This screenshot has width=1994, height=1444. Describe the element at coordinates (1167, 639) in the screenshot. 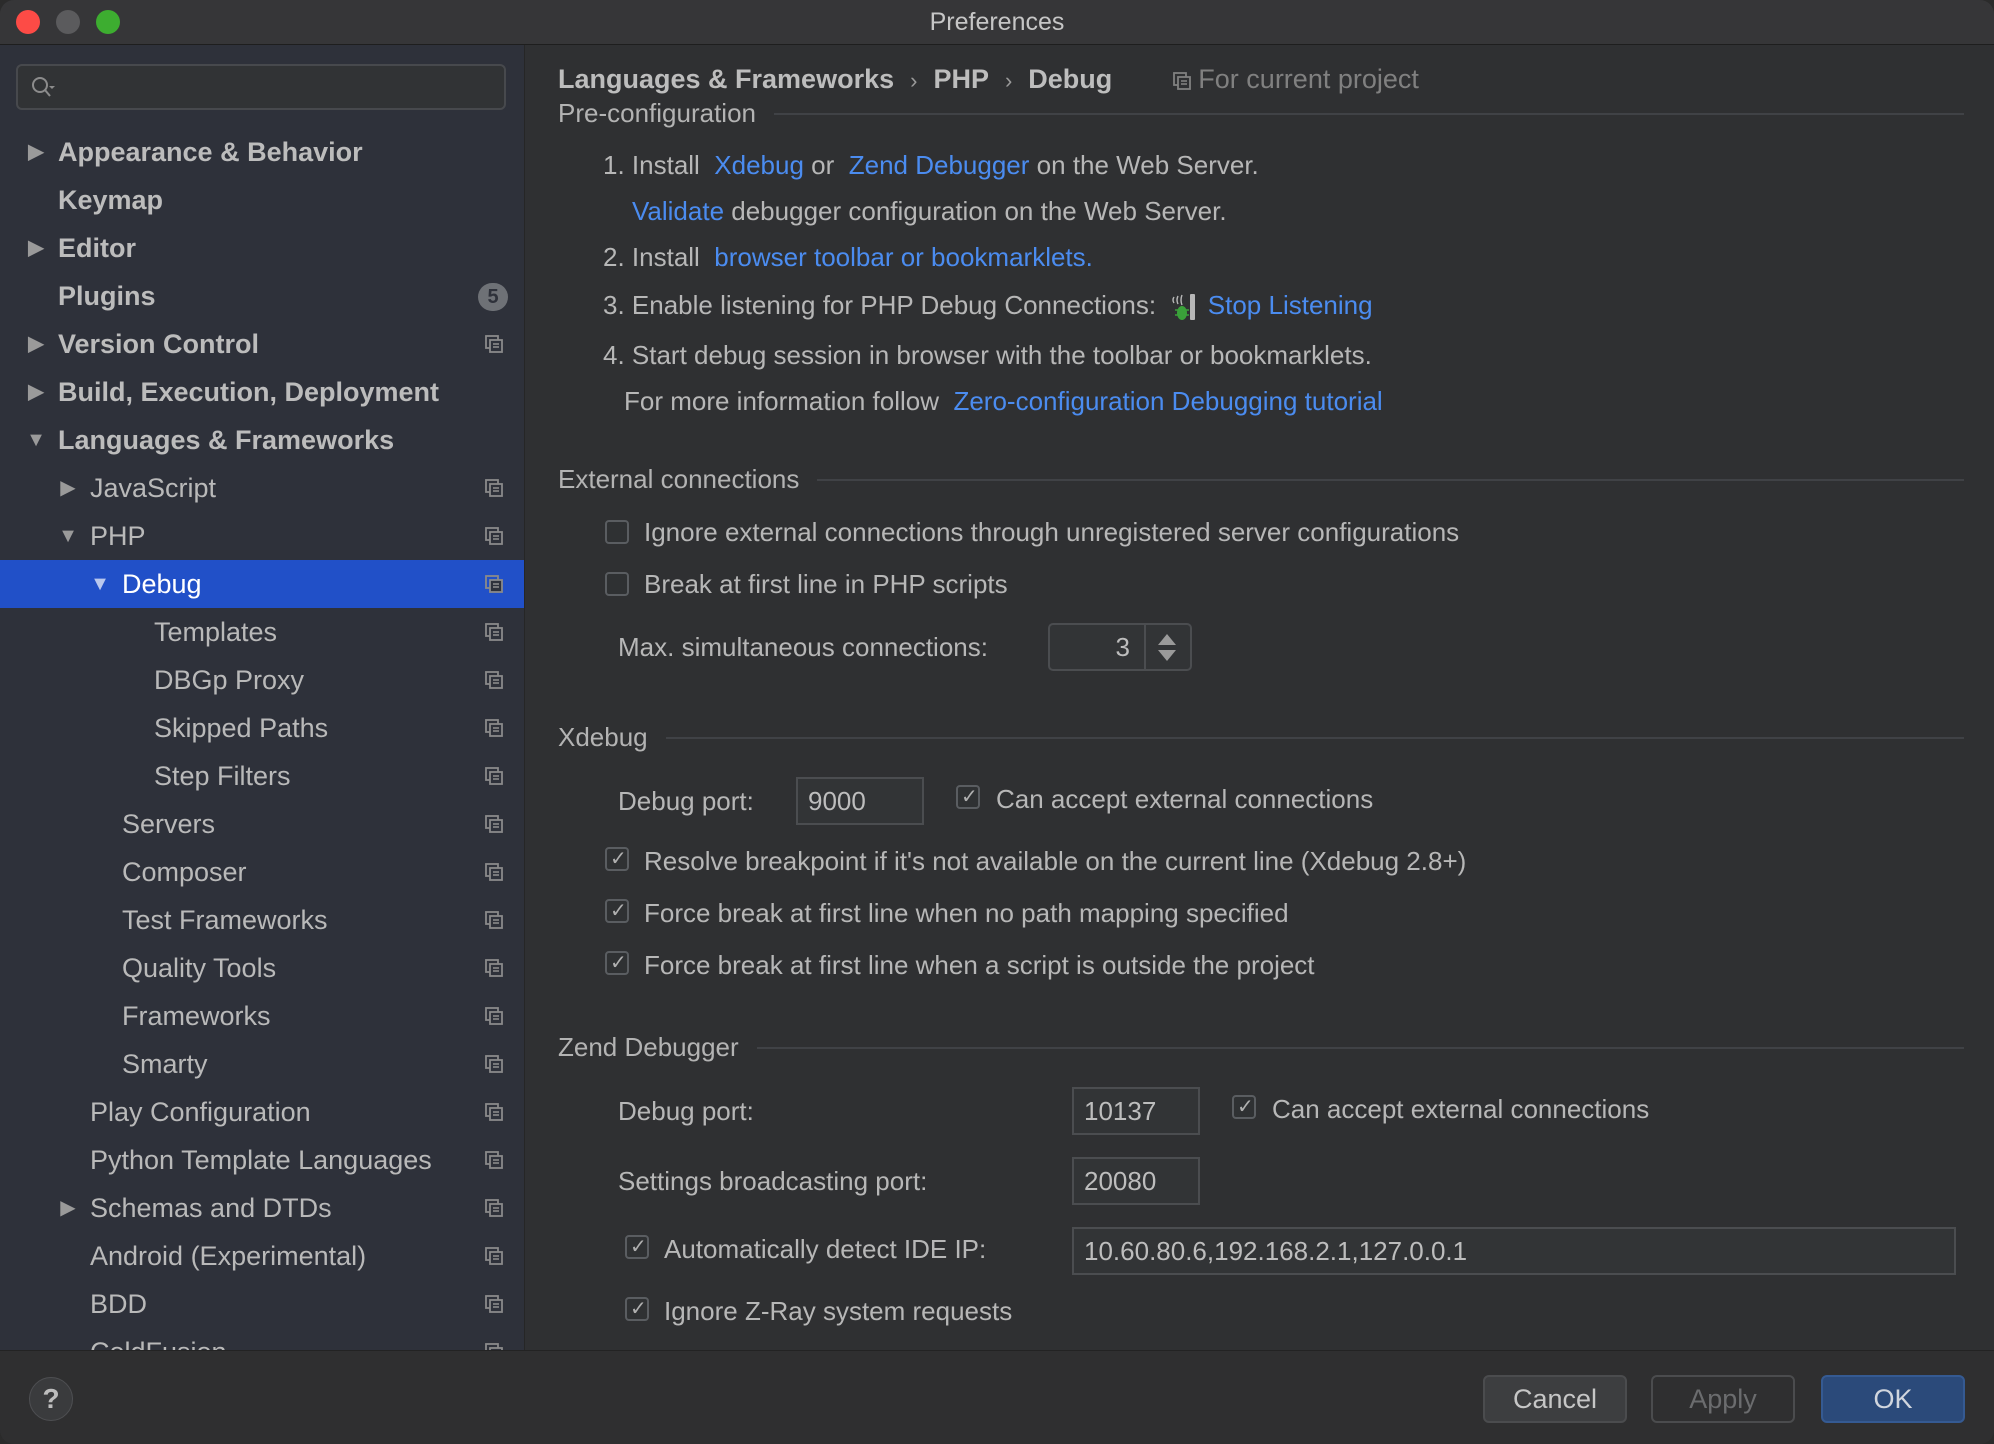

I see `spinner-up-icon` at that location.